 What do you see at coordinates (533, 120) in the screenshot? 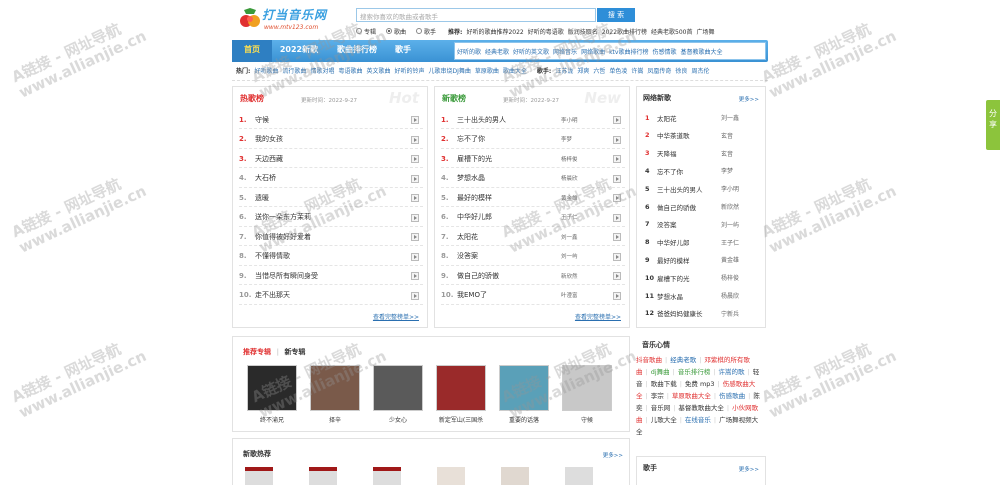
I see `chart-row: 1. 三十出头的男人 李小明` at bounding box center [533, 120].